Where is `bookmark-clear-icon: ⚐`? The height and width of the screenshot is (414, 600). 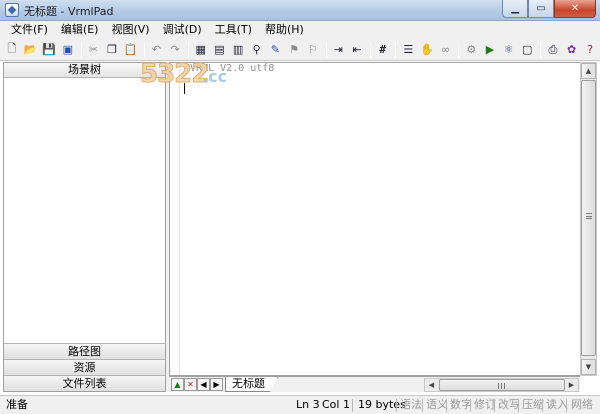
bookmark-clear-icon: ⚐ is located at coordinates (313, 50).